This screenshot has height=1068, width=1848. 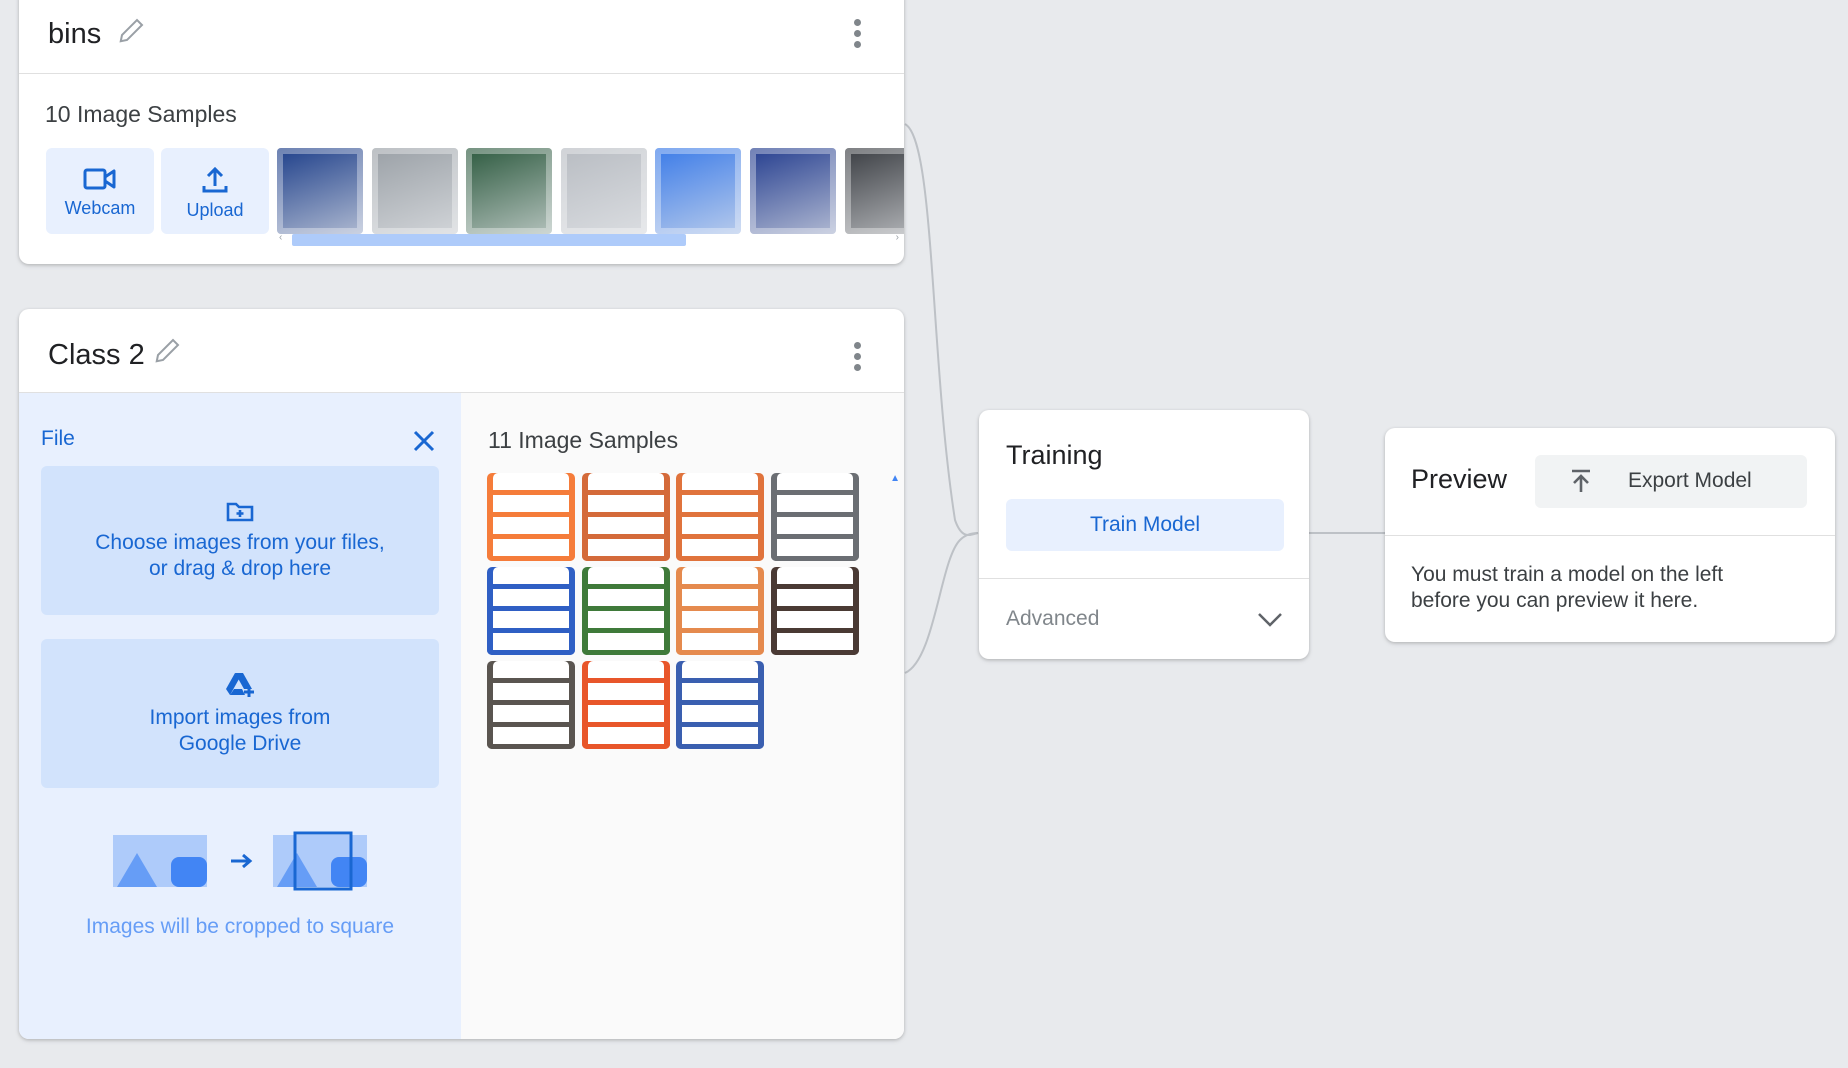 I want to click on upload-button: Upload, so click(x=215, y=191).